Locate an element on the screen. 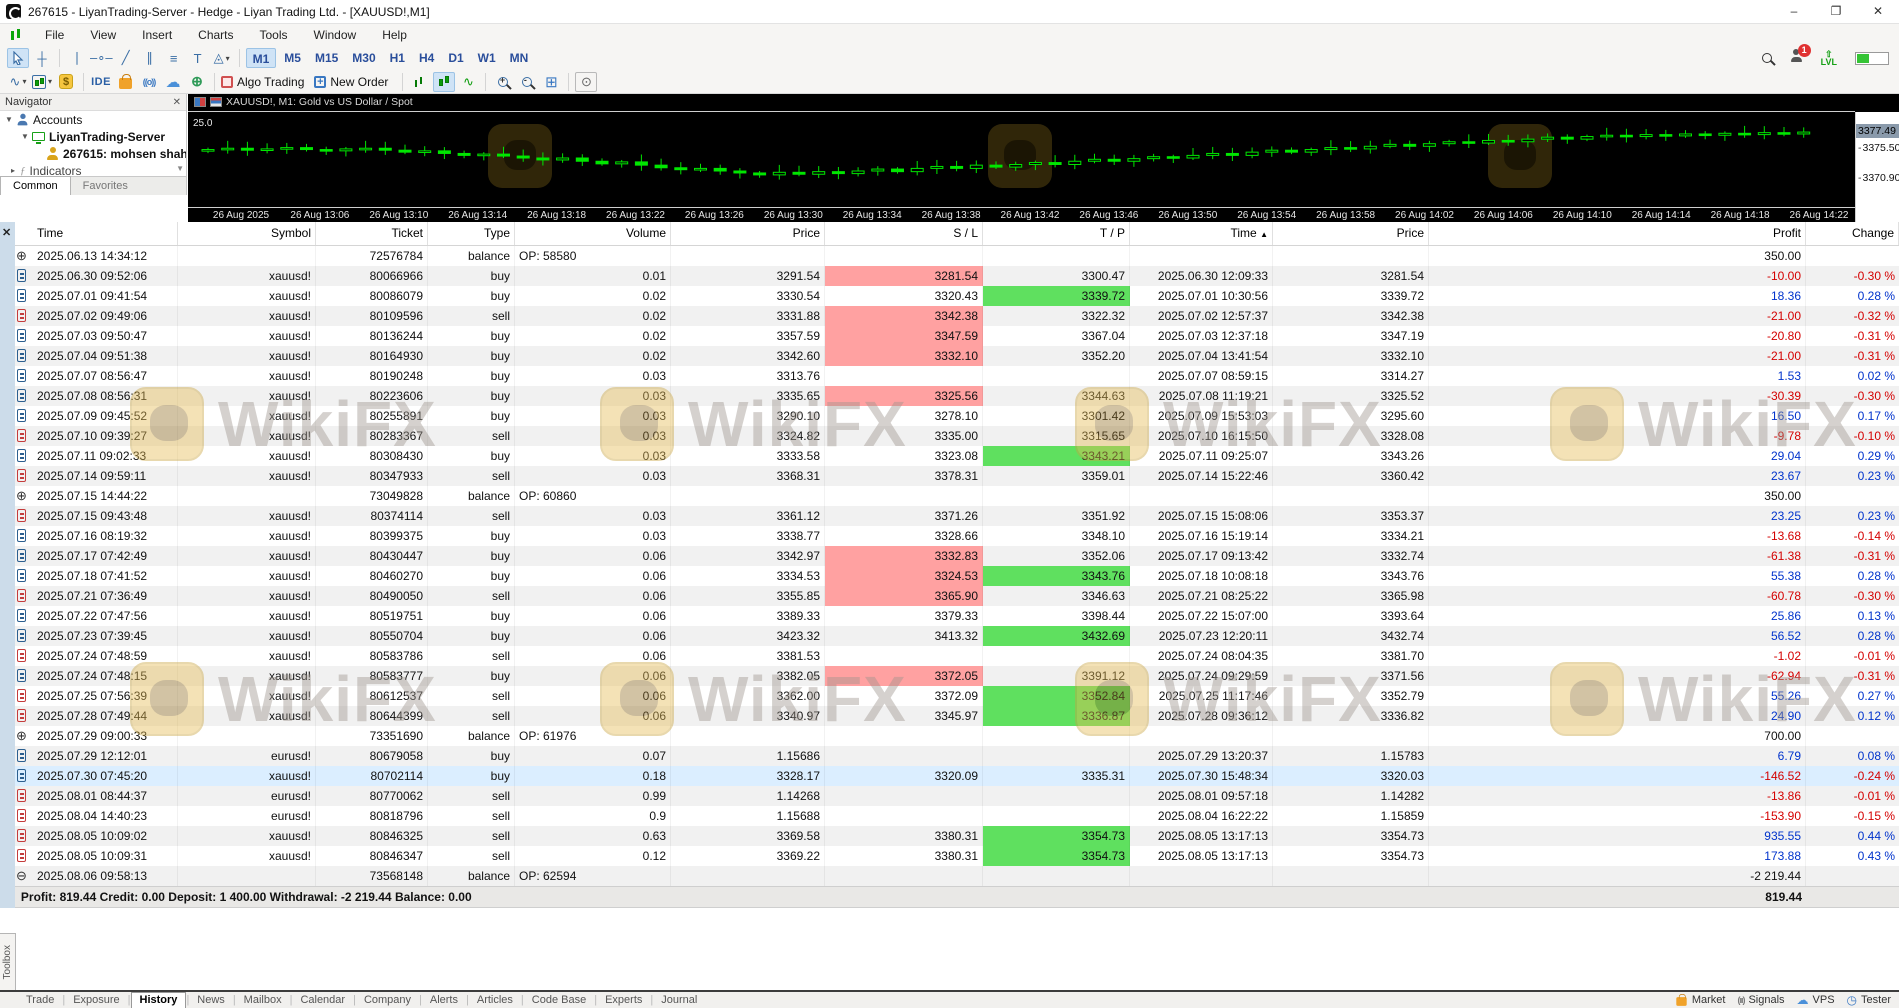  text-tool-button: T is located at coordinates (198, 58).